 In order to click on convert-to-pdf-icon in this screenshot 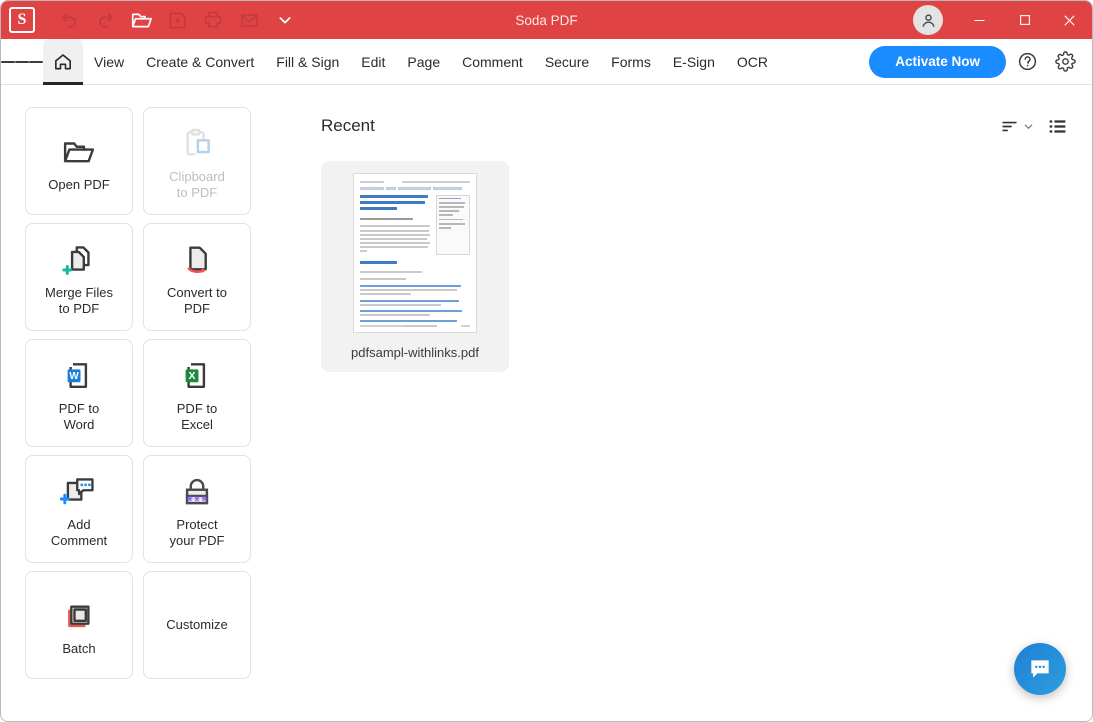, I will do `click(197, 260)`.